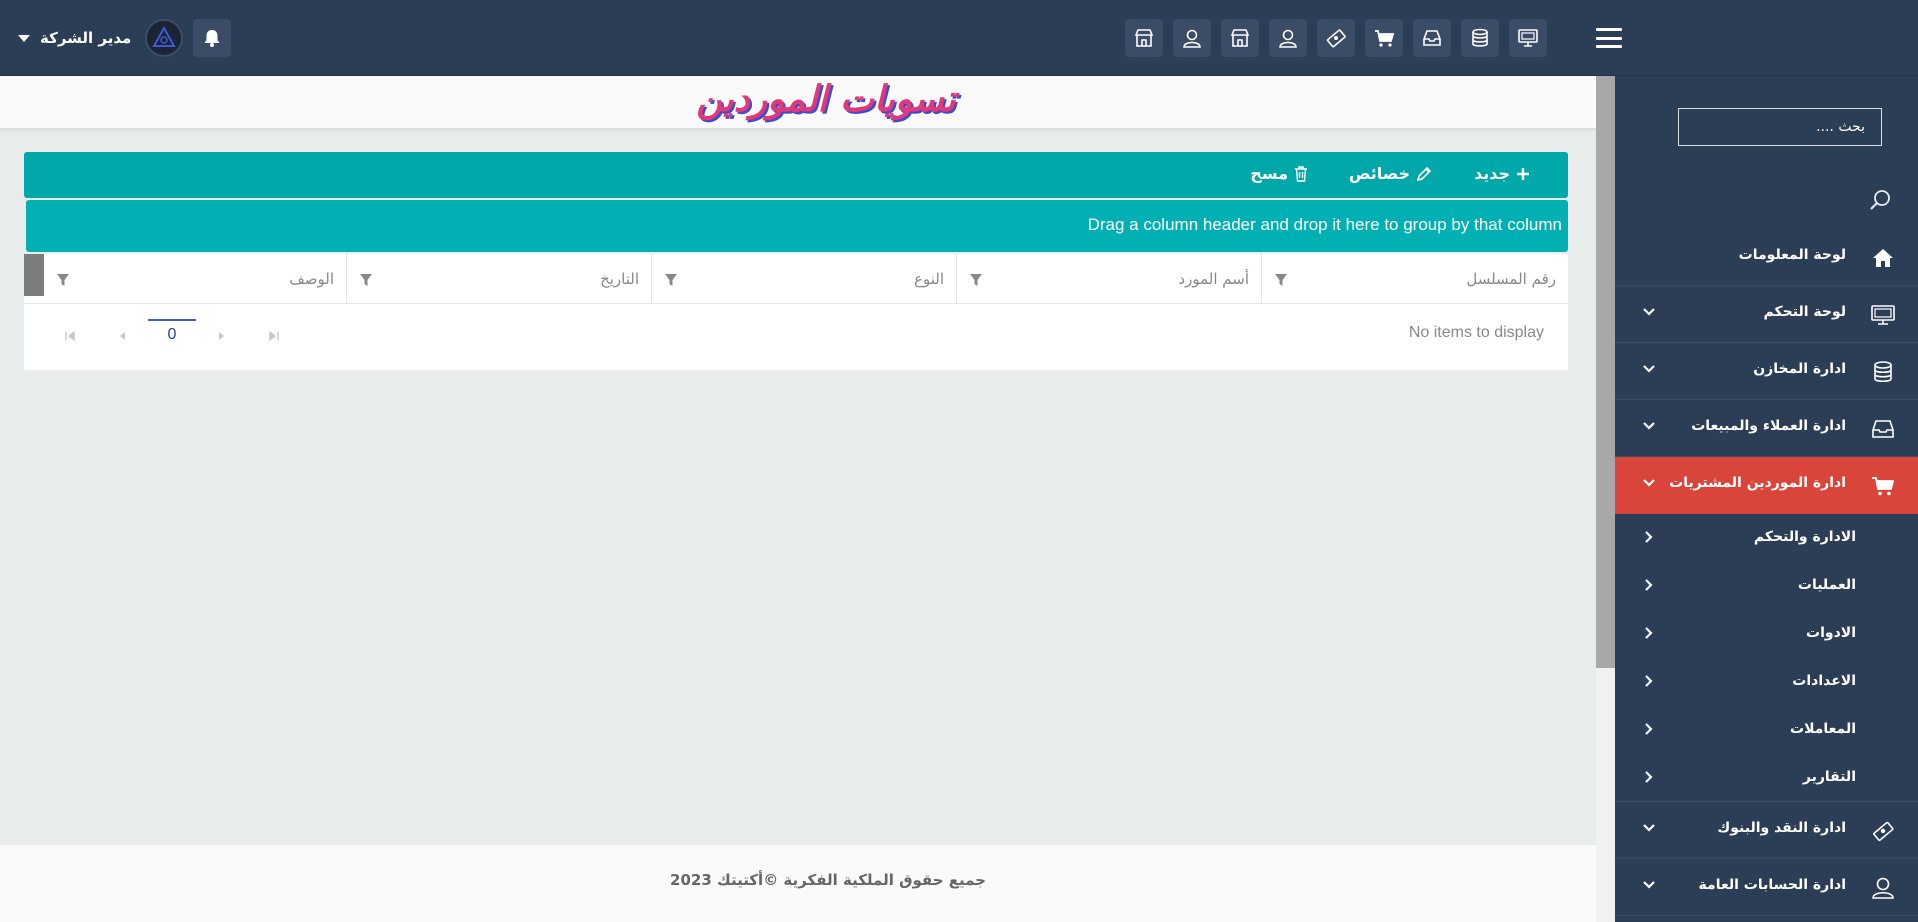 The height and width of the screenshot is (922, 1918). I want to click on column-label: أسم المورد, so click(1213, 279).